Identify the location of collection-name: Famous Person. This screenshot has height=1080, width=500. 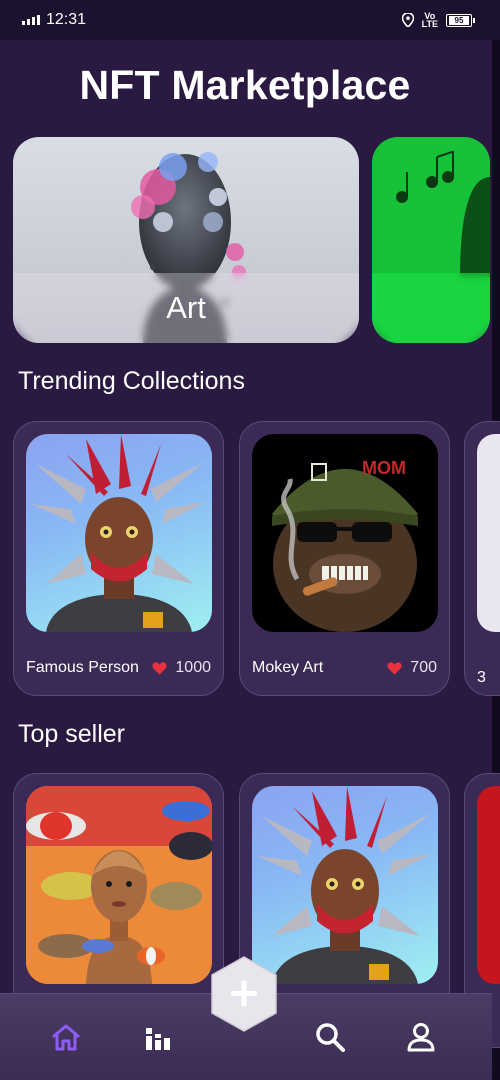
(82, 667).